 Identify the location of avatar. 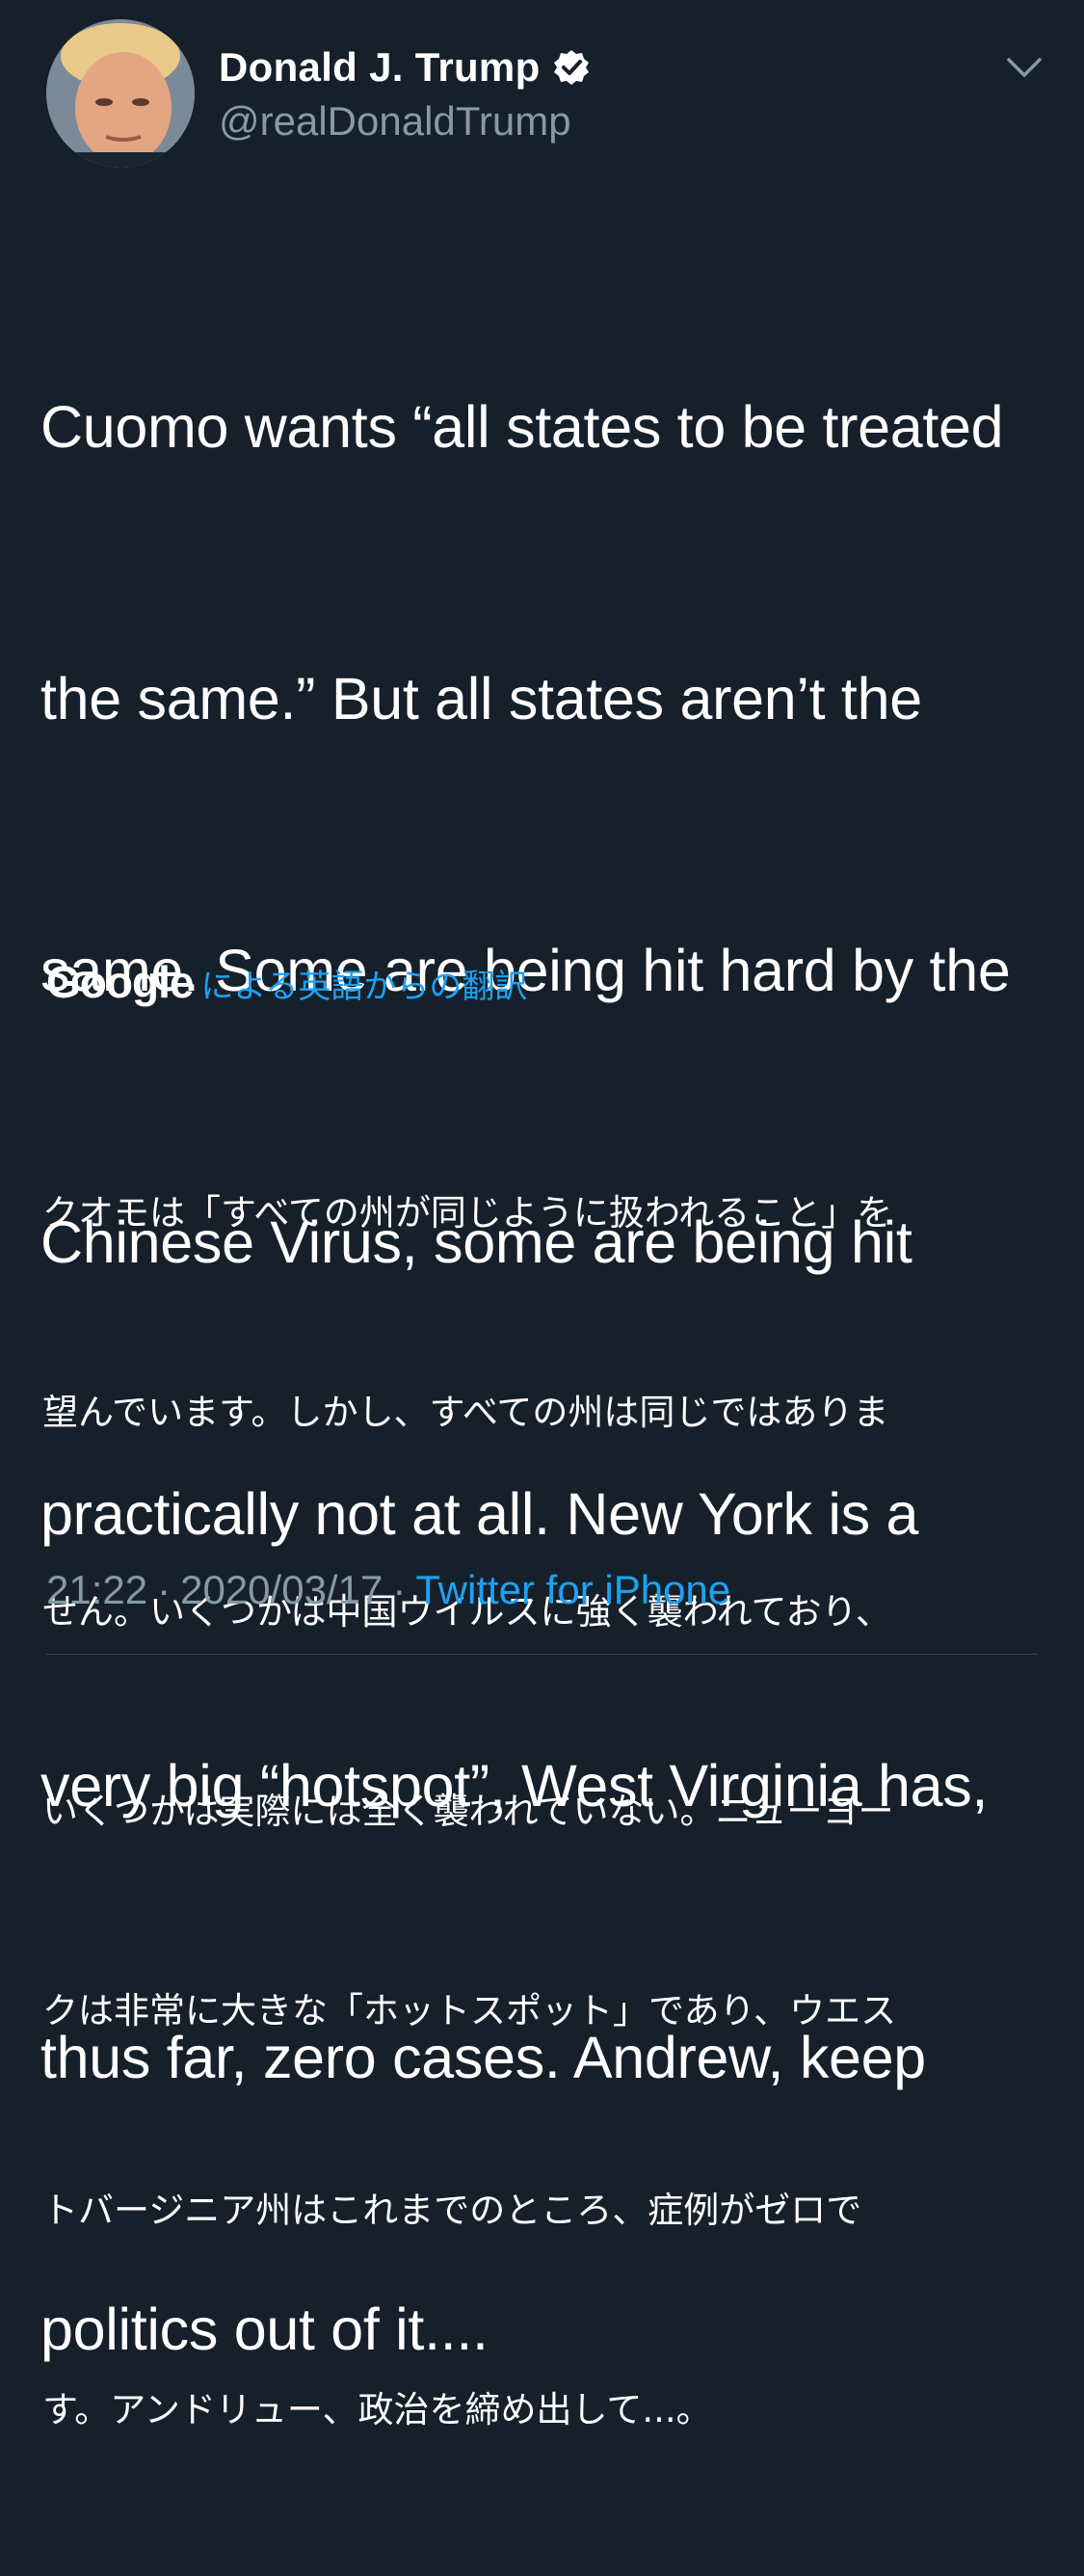
(121, 93).